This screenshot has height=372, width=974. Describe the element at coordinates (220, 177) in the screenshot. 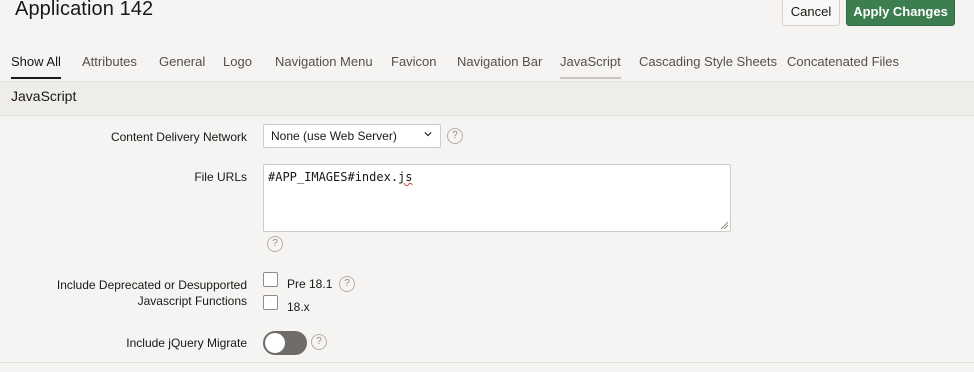

I see `file-urls-label: File URLs` at that location.